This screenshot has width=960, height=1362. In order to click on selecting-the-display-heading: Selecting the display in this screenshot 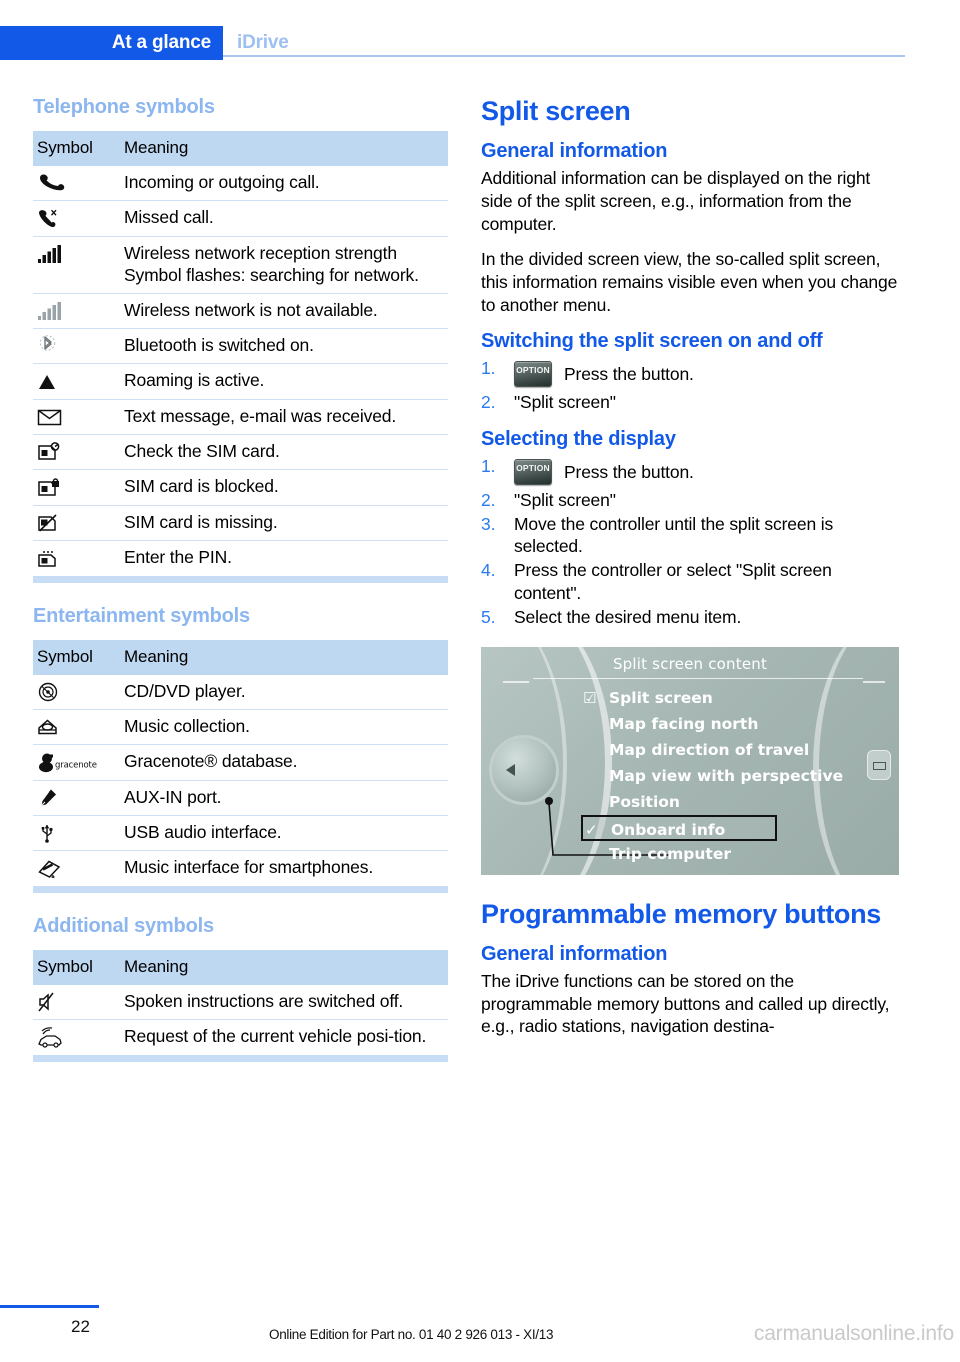, I will do `click(578, 438)`.